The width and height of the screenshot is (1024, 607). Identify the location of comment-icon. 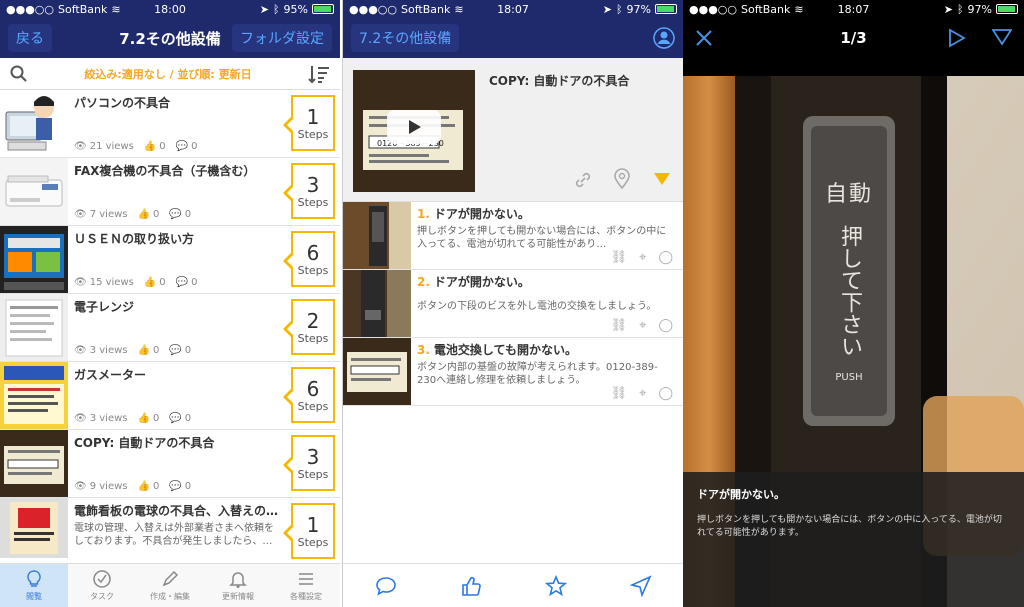
(386, 586).